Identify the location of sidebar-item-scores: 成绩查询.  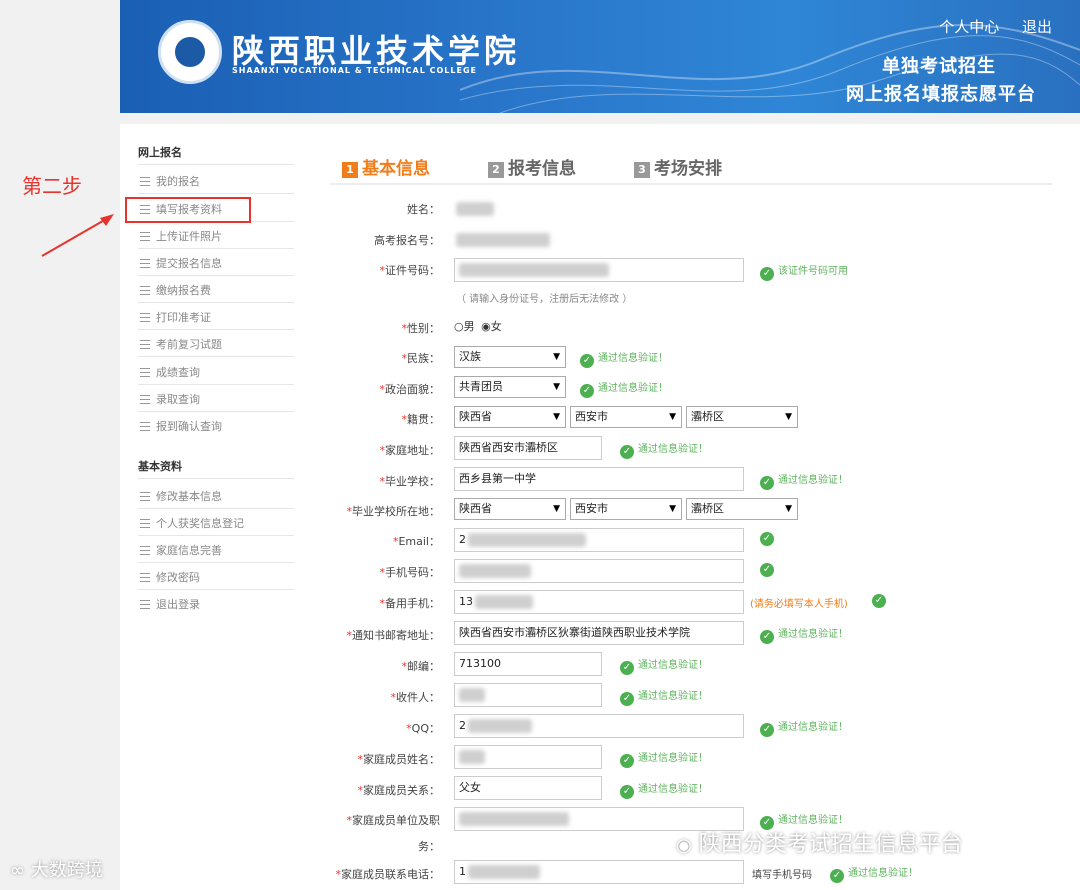
(170, 373).